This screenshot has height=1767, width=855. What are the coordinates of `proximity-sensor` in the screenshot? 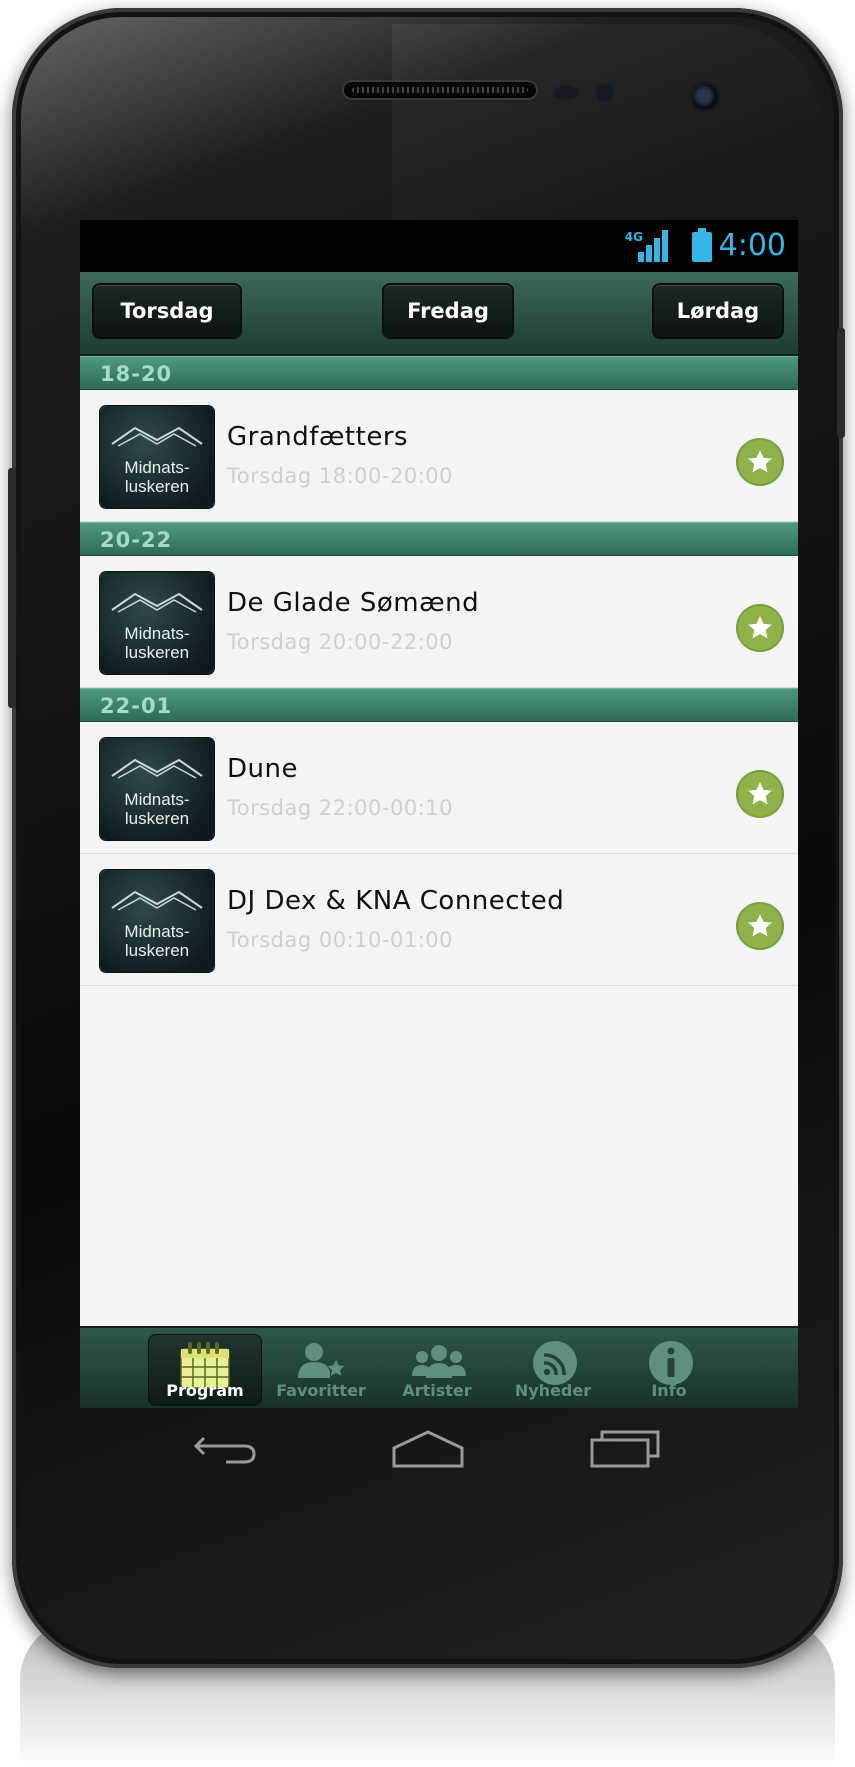 It's located at (566, 93).